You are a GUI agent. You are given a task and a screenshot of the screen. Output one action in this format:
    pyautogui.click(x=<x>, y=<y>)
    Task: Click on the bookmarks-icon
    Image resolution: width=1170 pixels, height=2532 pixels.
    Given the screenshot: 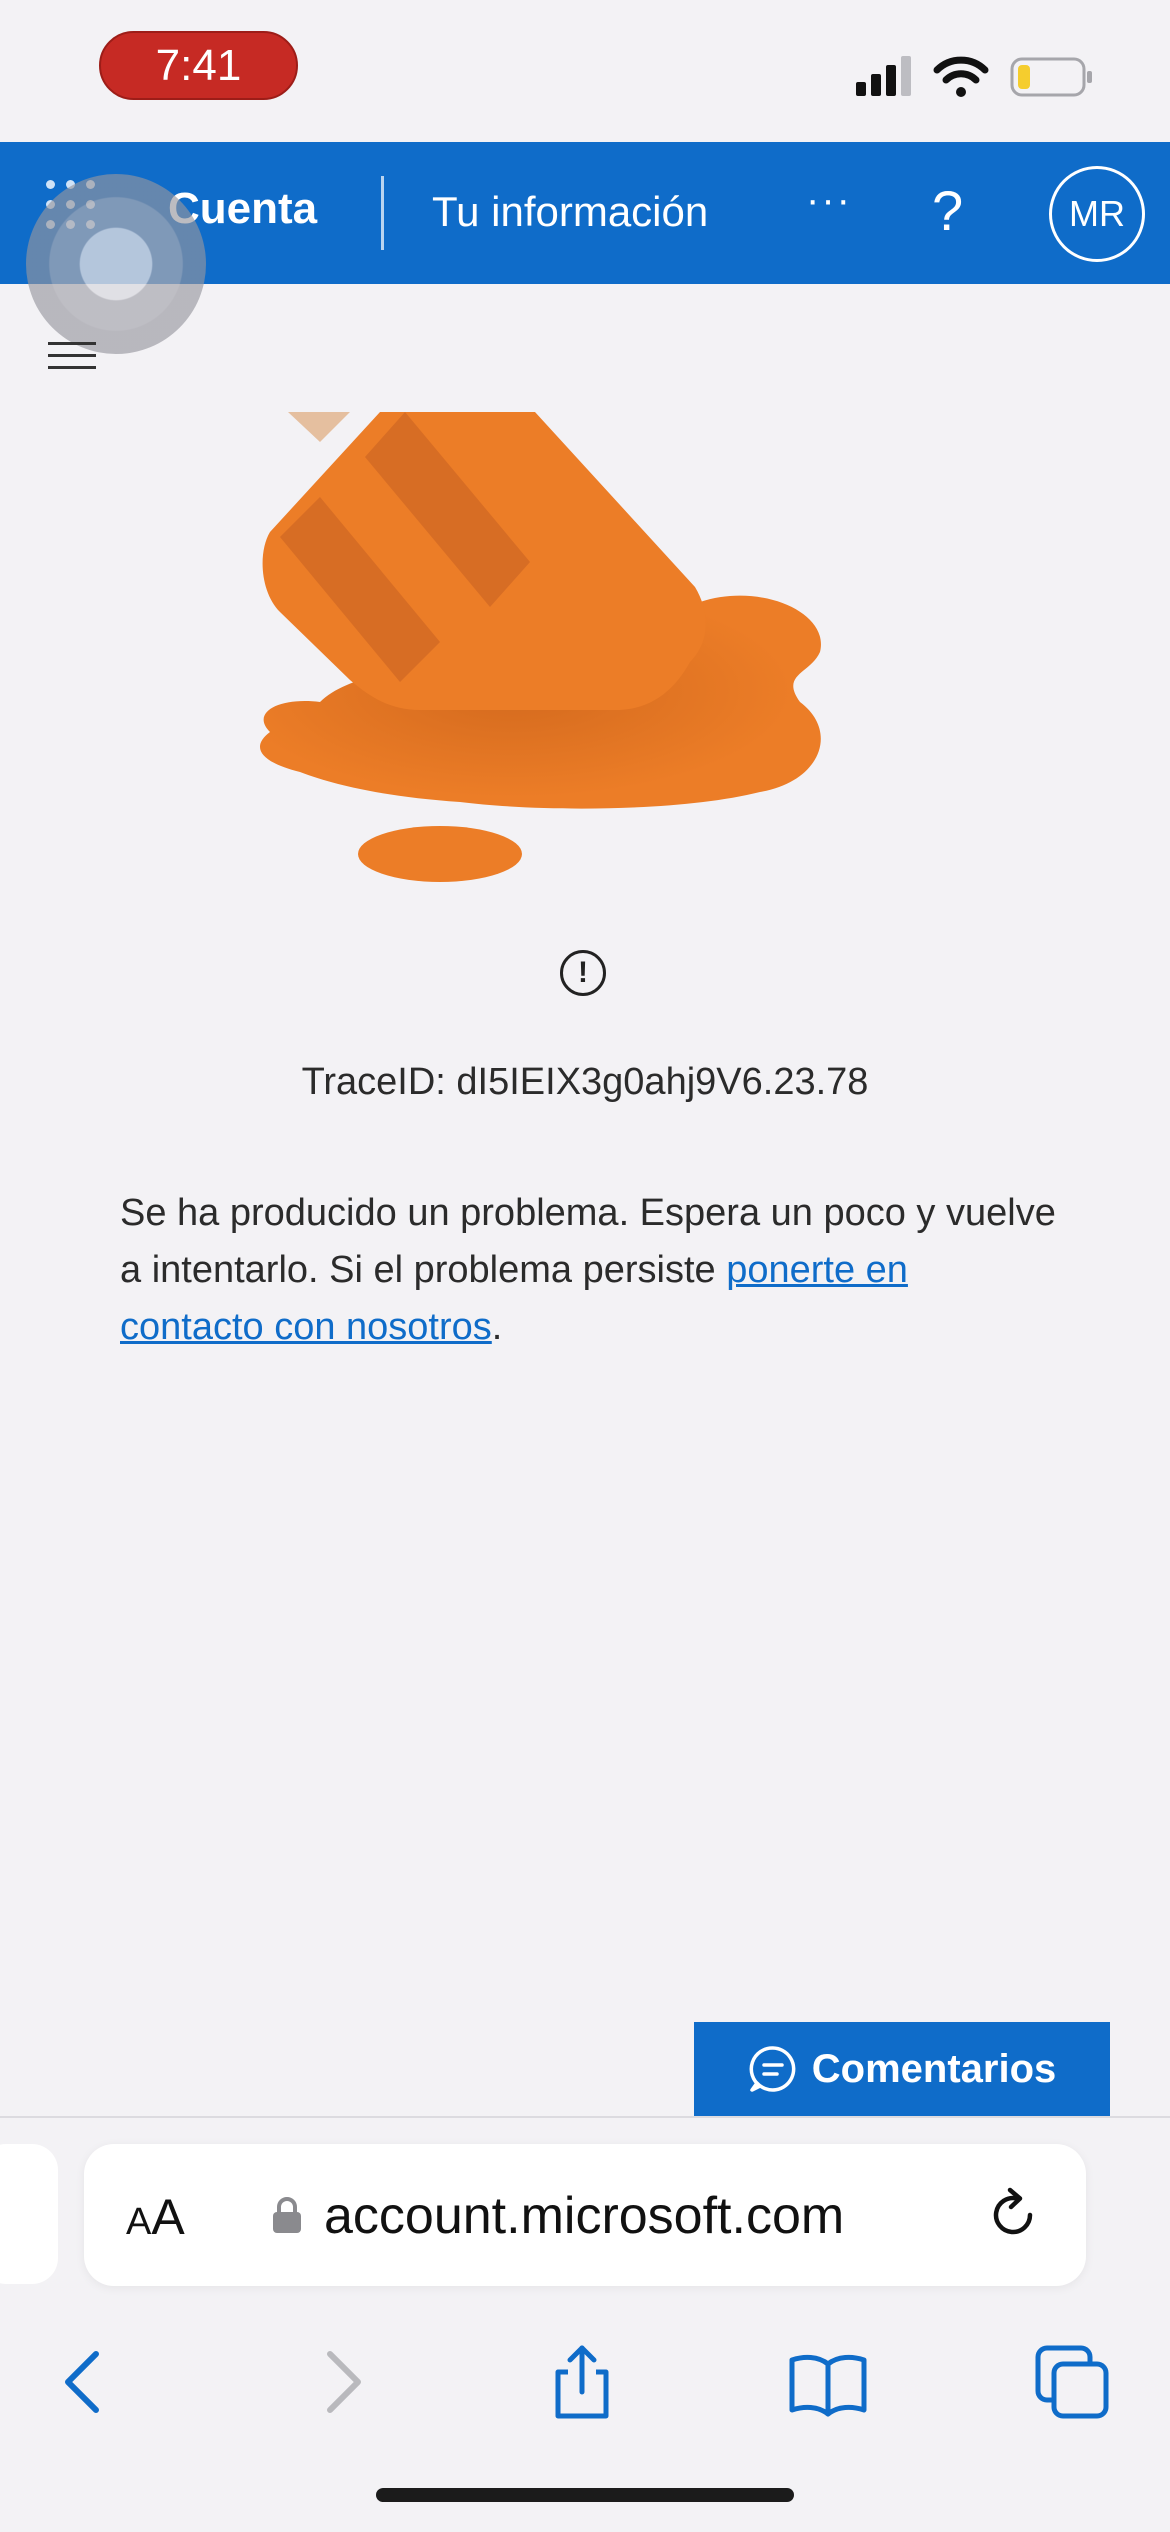 What is the action you would take?
    pyautogui.click(x=828, y=2382)
    